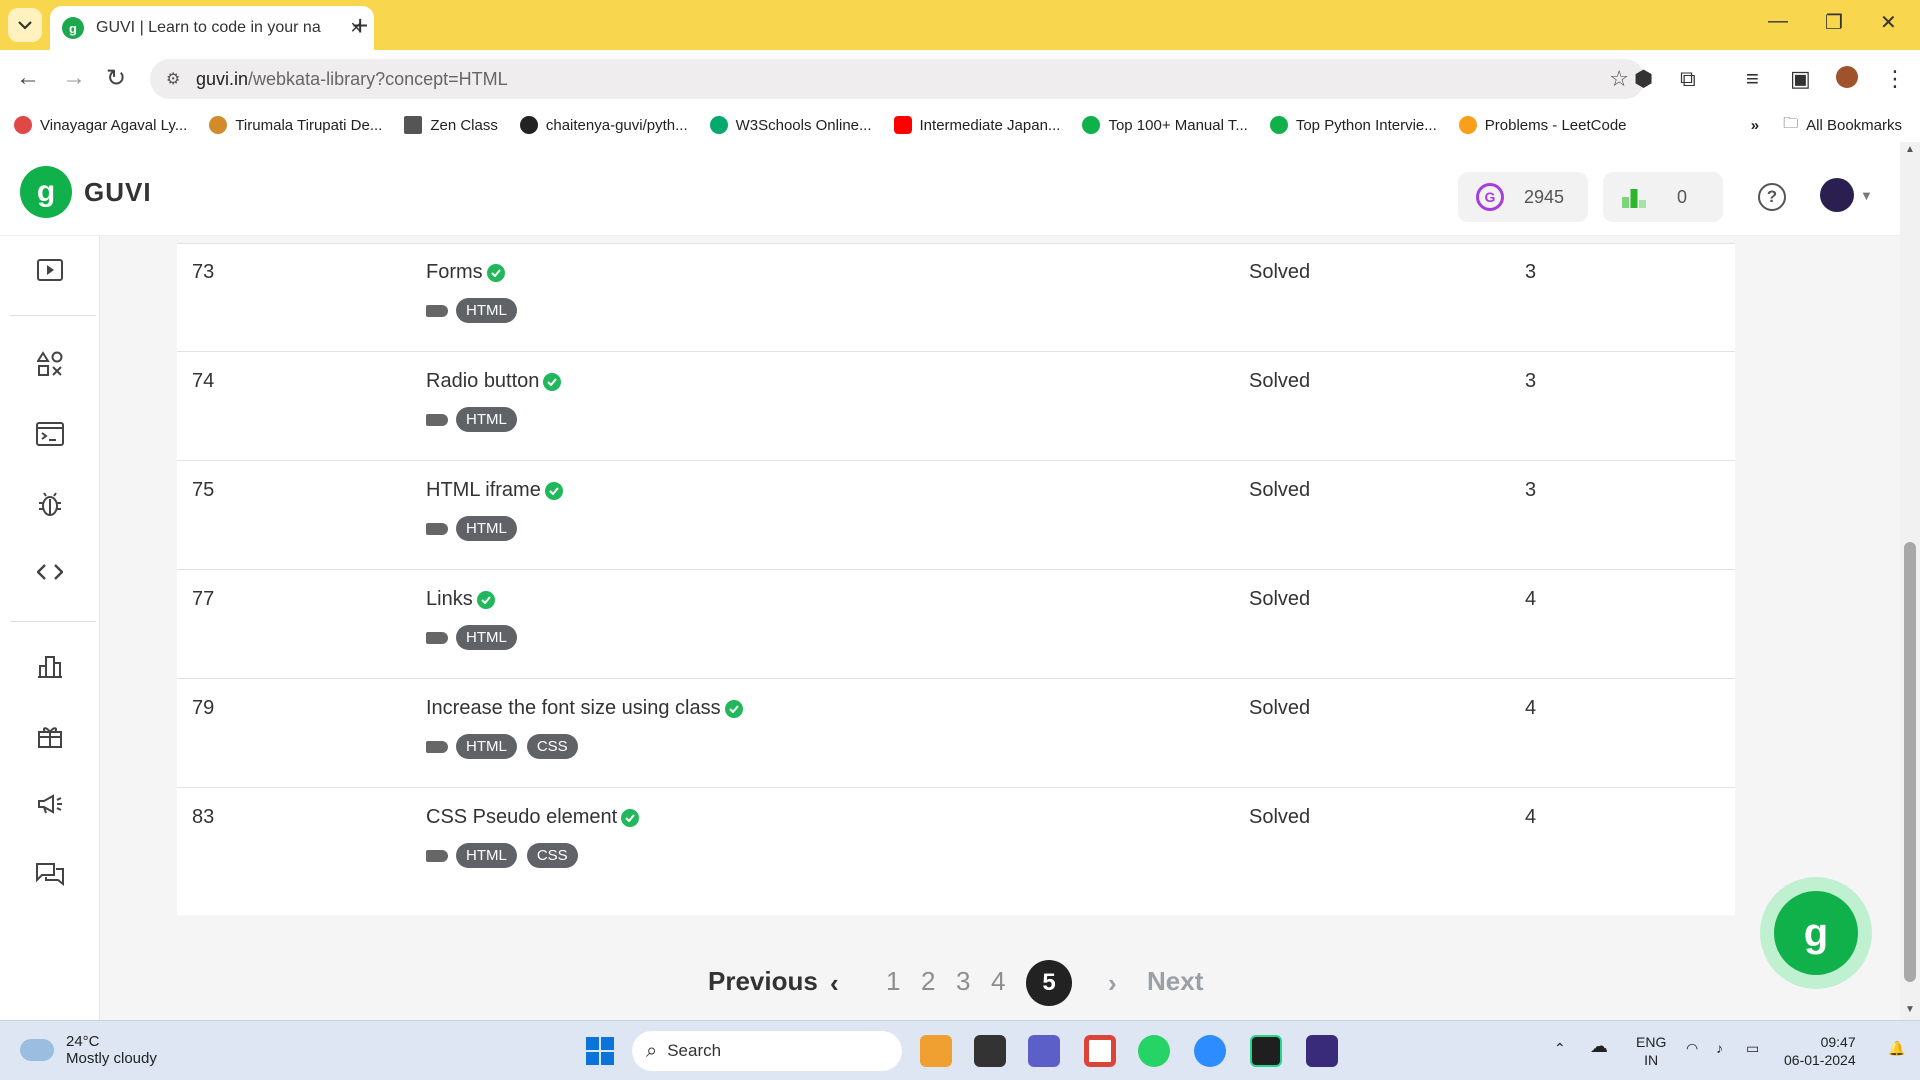 The width and height of the screenshot is (1920, 1080). What do you see at coordinates (834, 983) in the screenshot?
I see `chevron-left-icon: ‹` at bounding box center [834, 983].